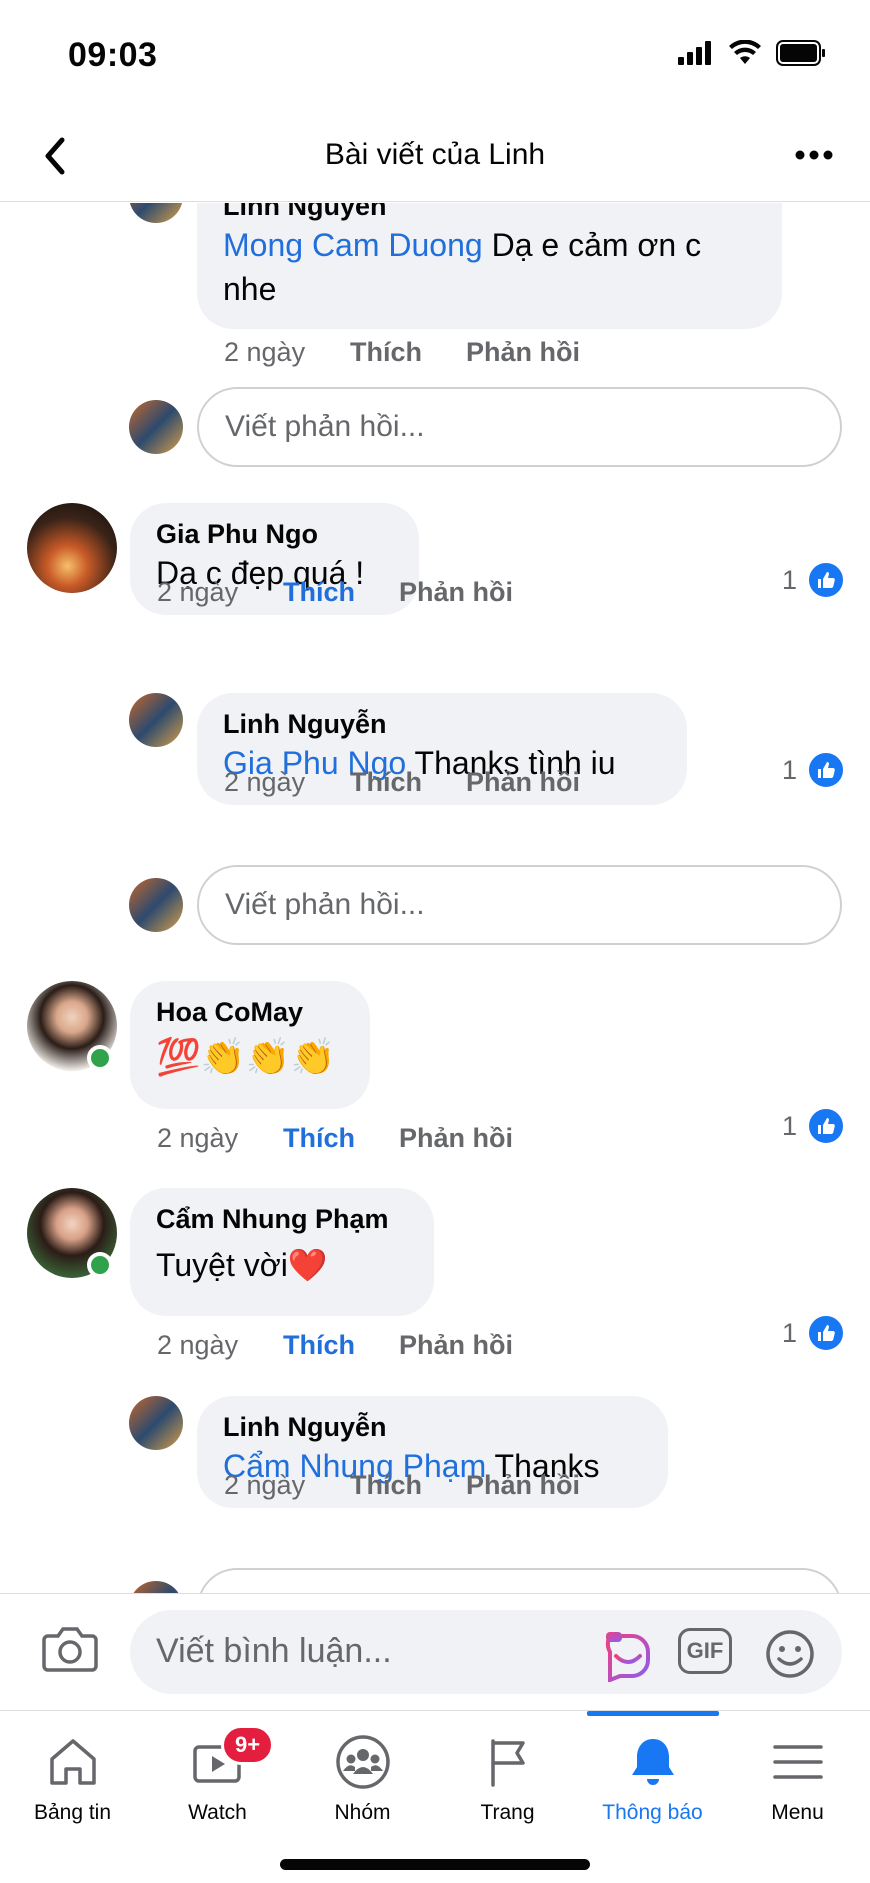  What do you see at coordinates (652, 1812) in the screenshot?
I see `tab-label: Thông báo` at bounding box center [652, 1812].